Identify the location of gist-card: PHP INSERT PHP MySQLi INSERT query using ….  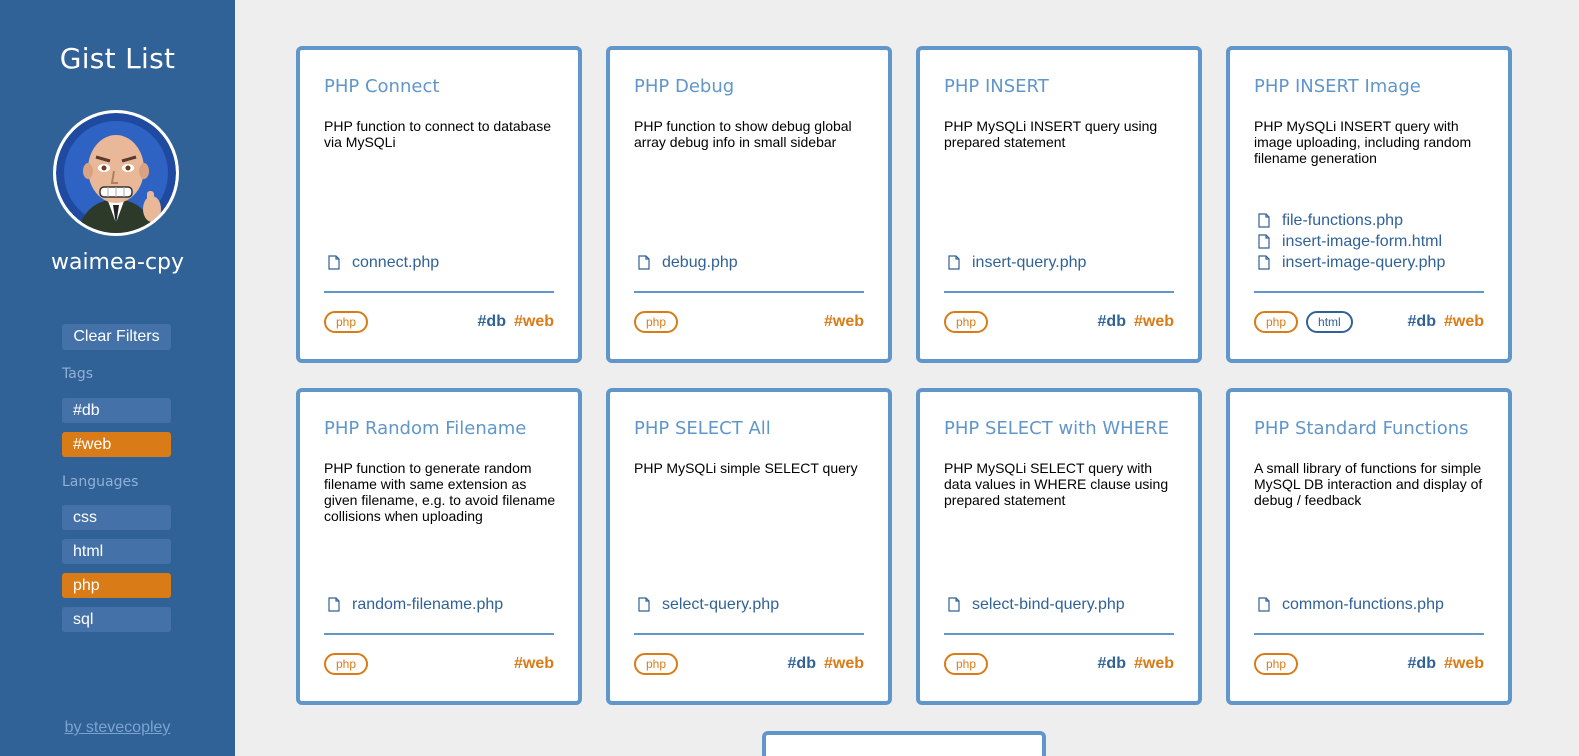
(1059, 204).